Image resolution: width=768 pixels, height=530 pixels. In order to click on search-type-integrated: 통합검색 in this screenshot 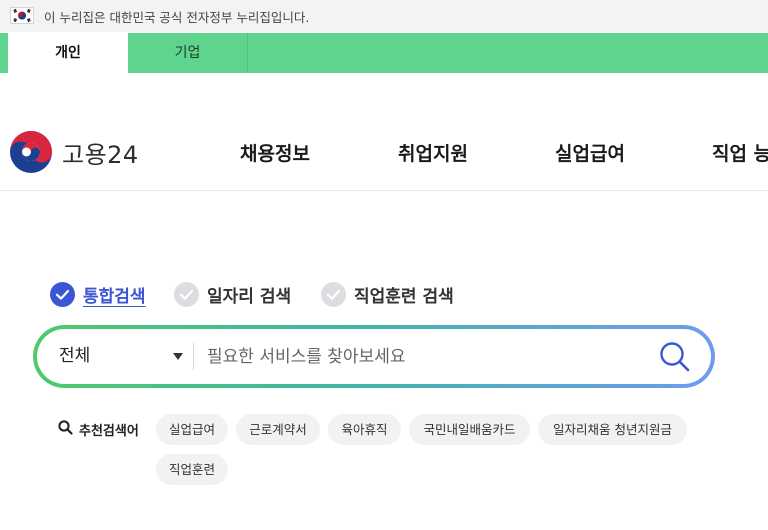, I will do `click(98, 294)`.